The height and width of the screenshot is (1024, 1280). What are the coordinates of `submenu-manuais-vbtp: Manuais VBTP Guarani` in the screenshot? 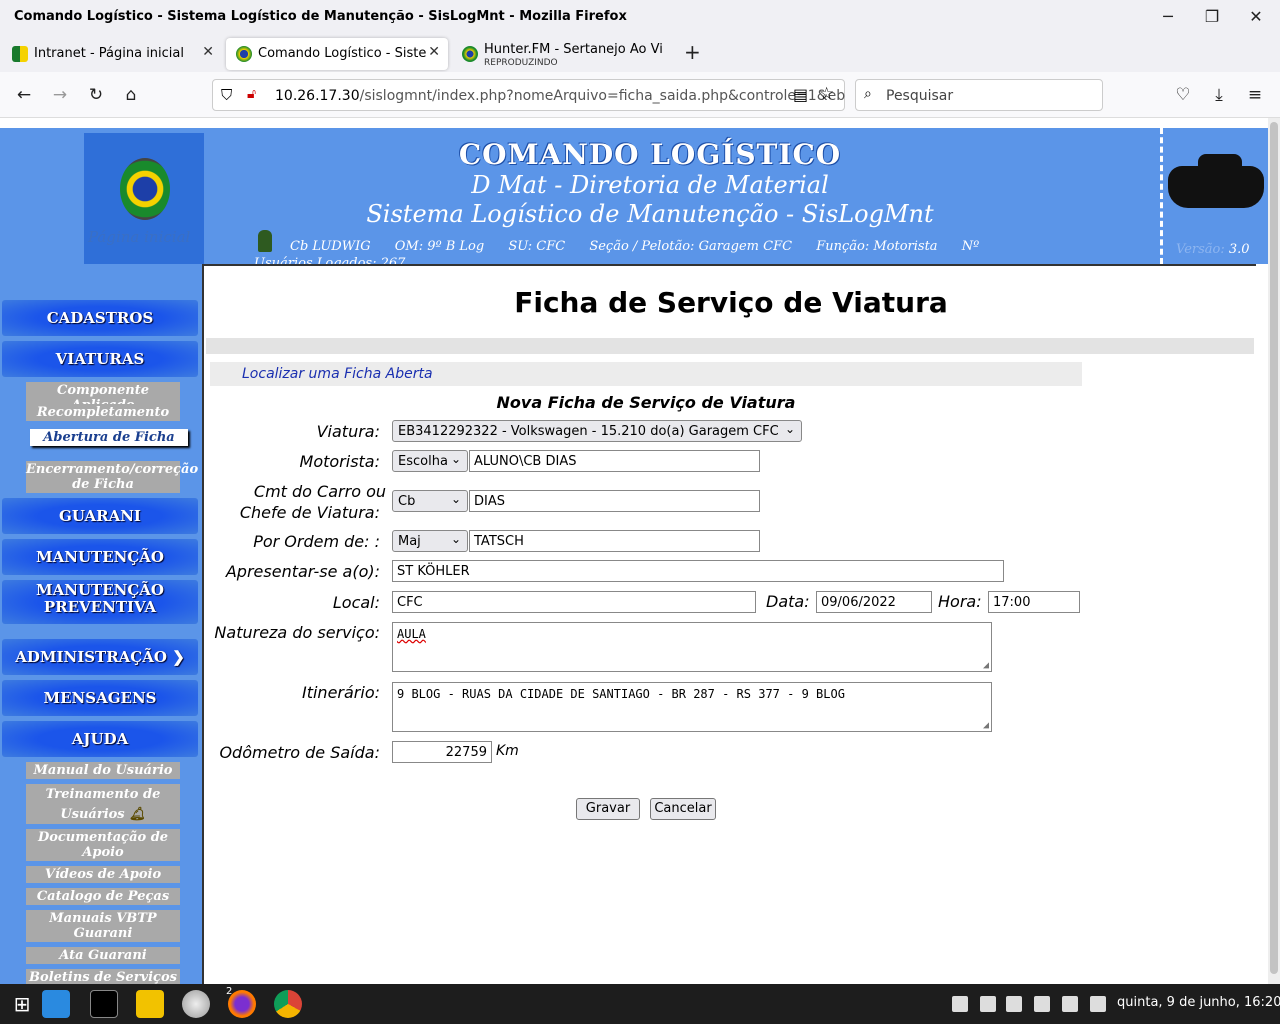 It's located at (103, 926).